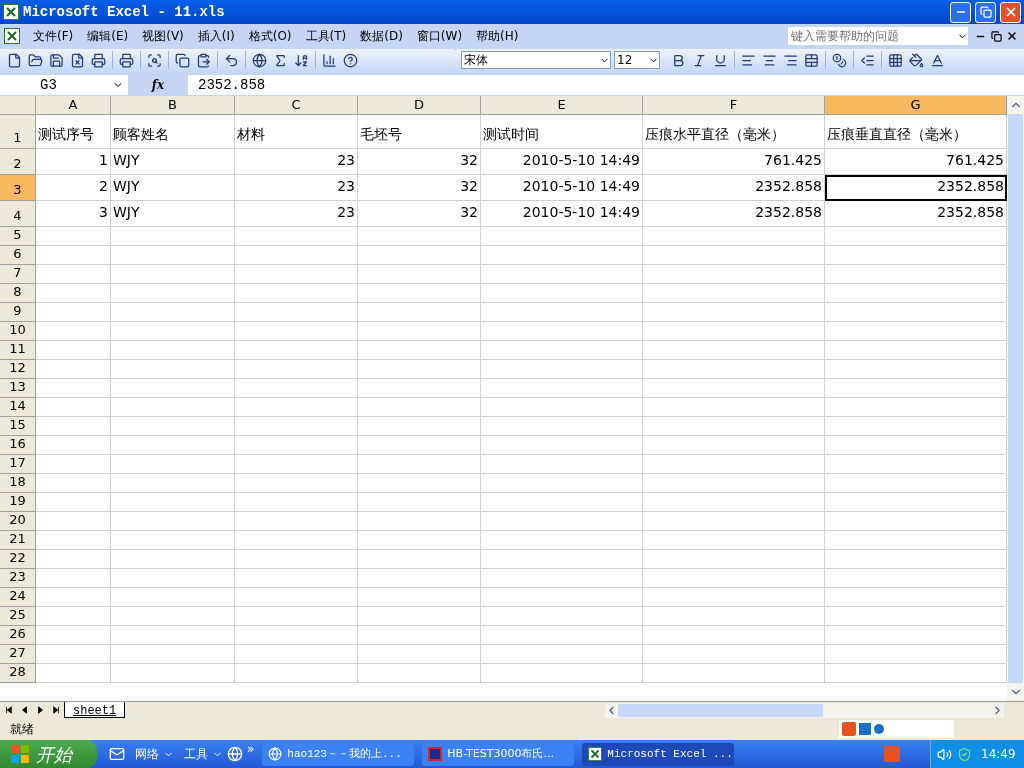 The height and width of the screenshot is (768, 1024). What do you see at coordinates (18, 635) in the screenshot?
I see `row-header: 26` at bounding box center [18, 635].